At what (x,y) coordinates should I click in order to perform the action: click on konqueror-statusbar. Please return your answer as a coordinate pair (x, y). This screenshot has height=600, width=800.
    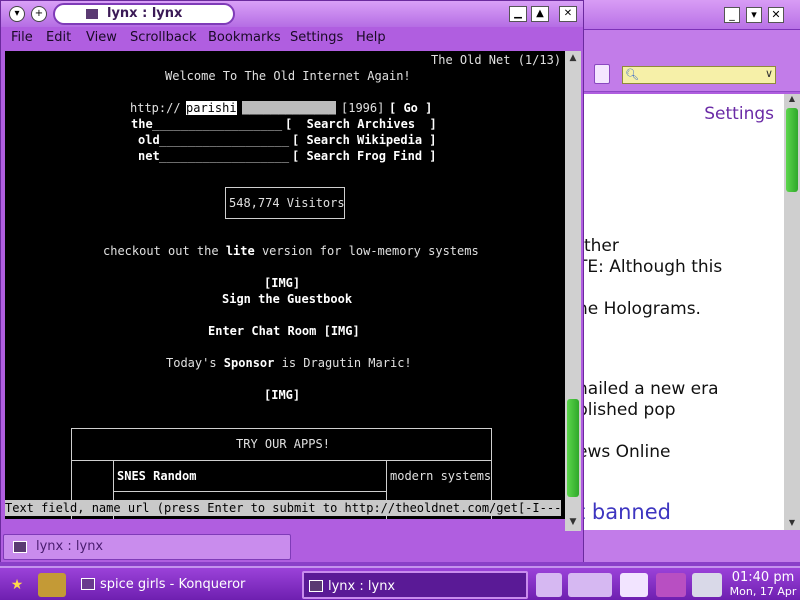
    Looking at the image, I should click on (690, 546).